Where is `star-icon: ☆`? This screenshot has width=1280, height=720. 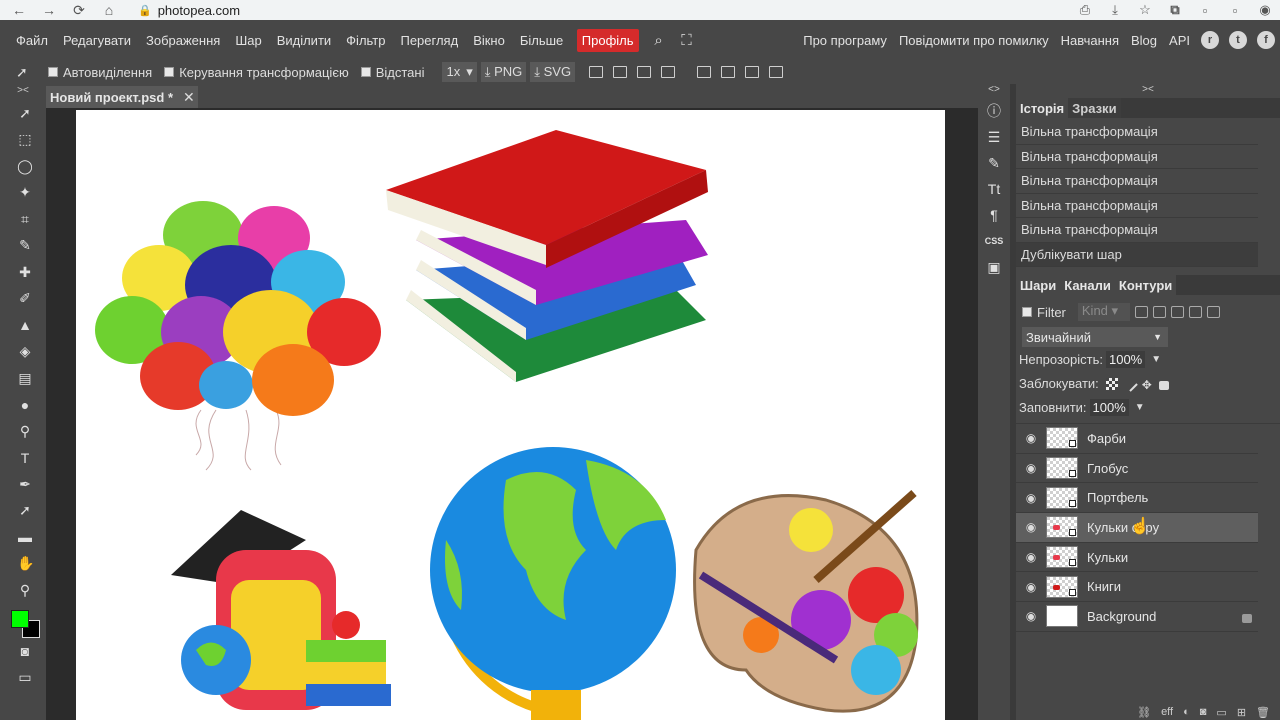
star-icon: ☆ is located at coordinates (1145, 10).